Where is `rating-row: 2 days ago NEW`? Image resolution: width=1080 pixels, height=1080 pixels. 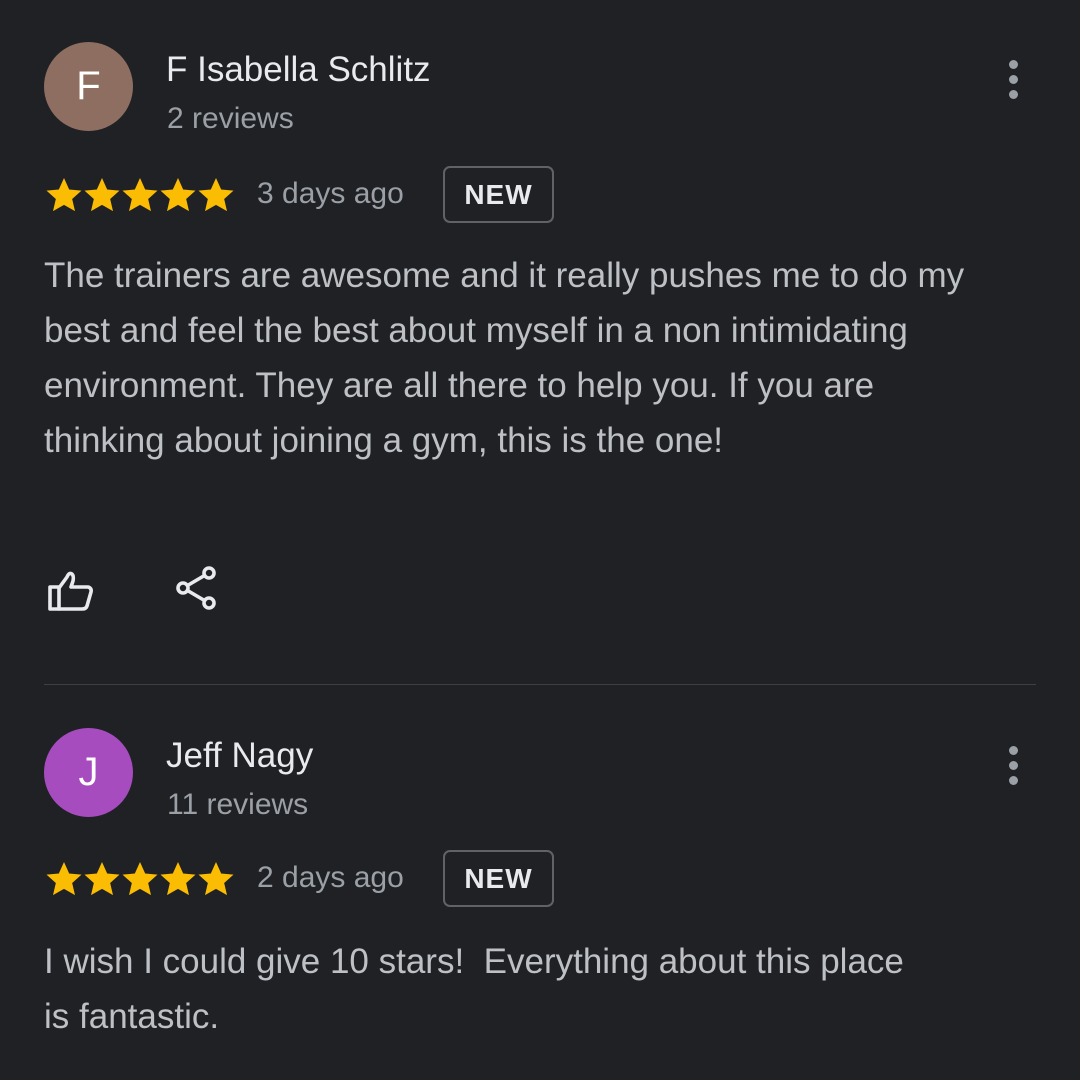 rating-row: 2 days ago NEW is located at coordinates (394, 880).